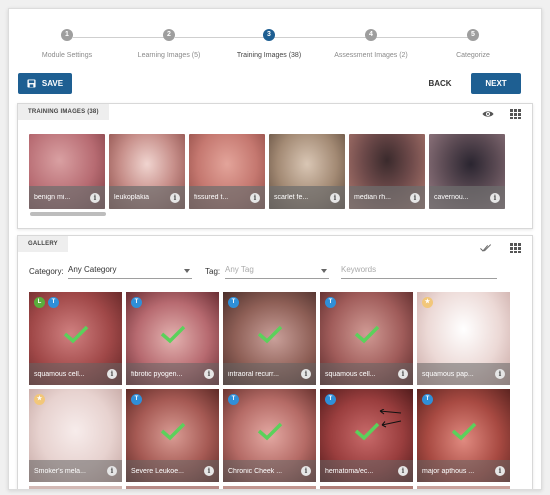 This screenshot has height=495, width=550. I want to click on training-thumbnail: leukoplakia i, so click(147, 171).